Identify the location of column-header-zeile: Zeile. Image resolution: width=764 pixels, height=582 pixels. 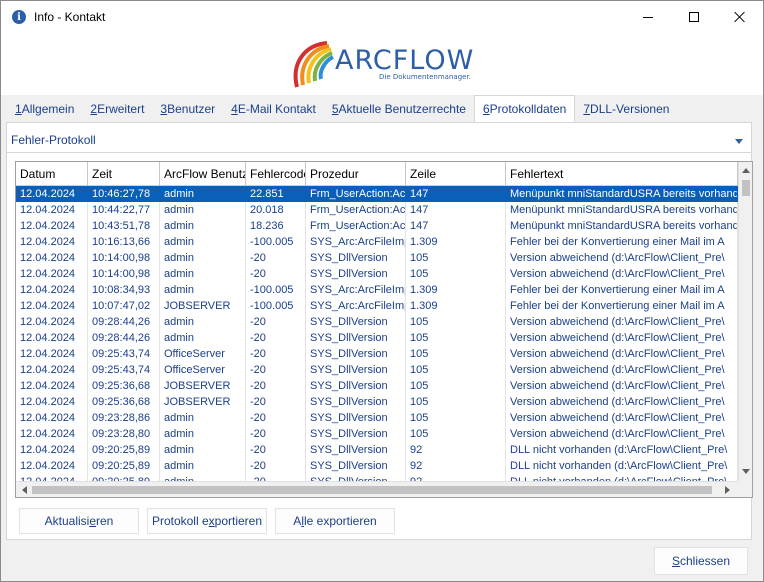
(456, 174).